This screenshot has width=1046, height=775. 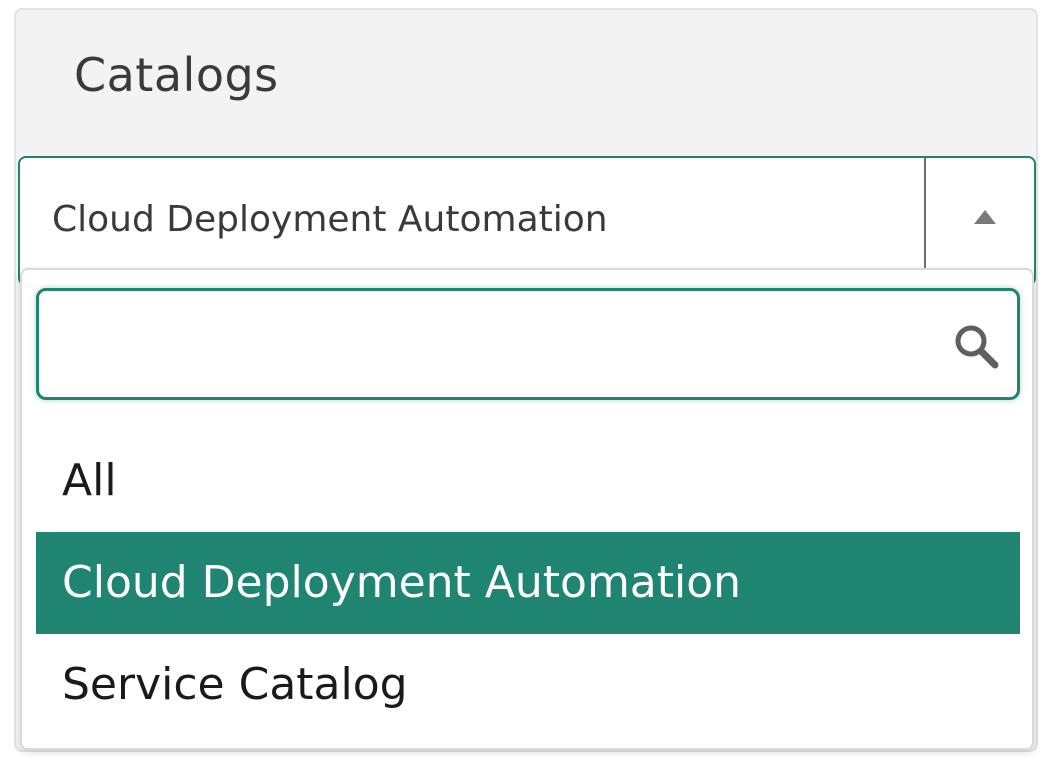 What do you see at coordinates (176, 75) in the screenshot?
I see `panel-title: Catalogs` at bounding box center [176, 75].